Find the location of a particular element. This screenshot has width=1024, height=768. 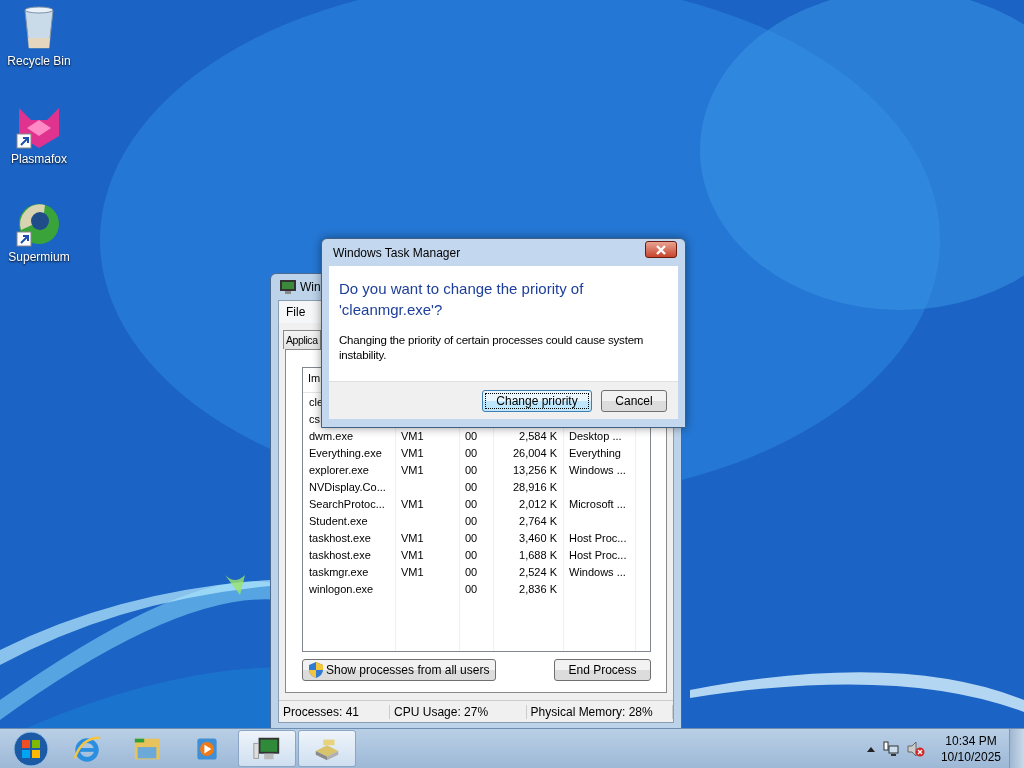

dialog-message: Changing the priority of certain processes could cause system instability. is located at coordinates (492, 348).